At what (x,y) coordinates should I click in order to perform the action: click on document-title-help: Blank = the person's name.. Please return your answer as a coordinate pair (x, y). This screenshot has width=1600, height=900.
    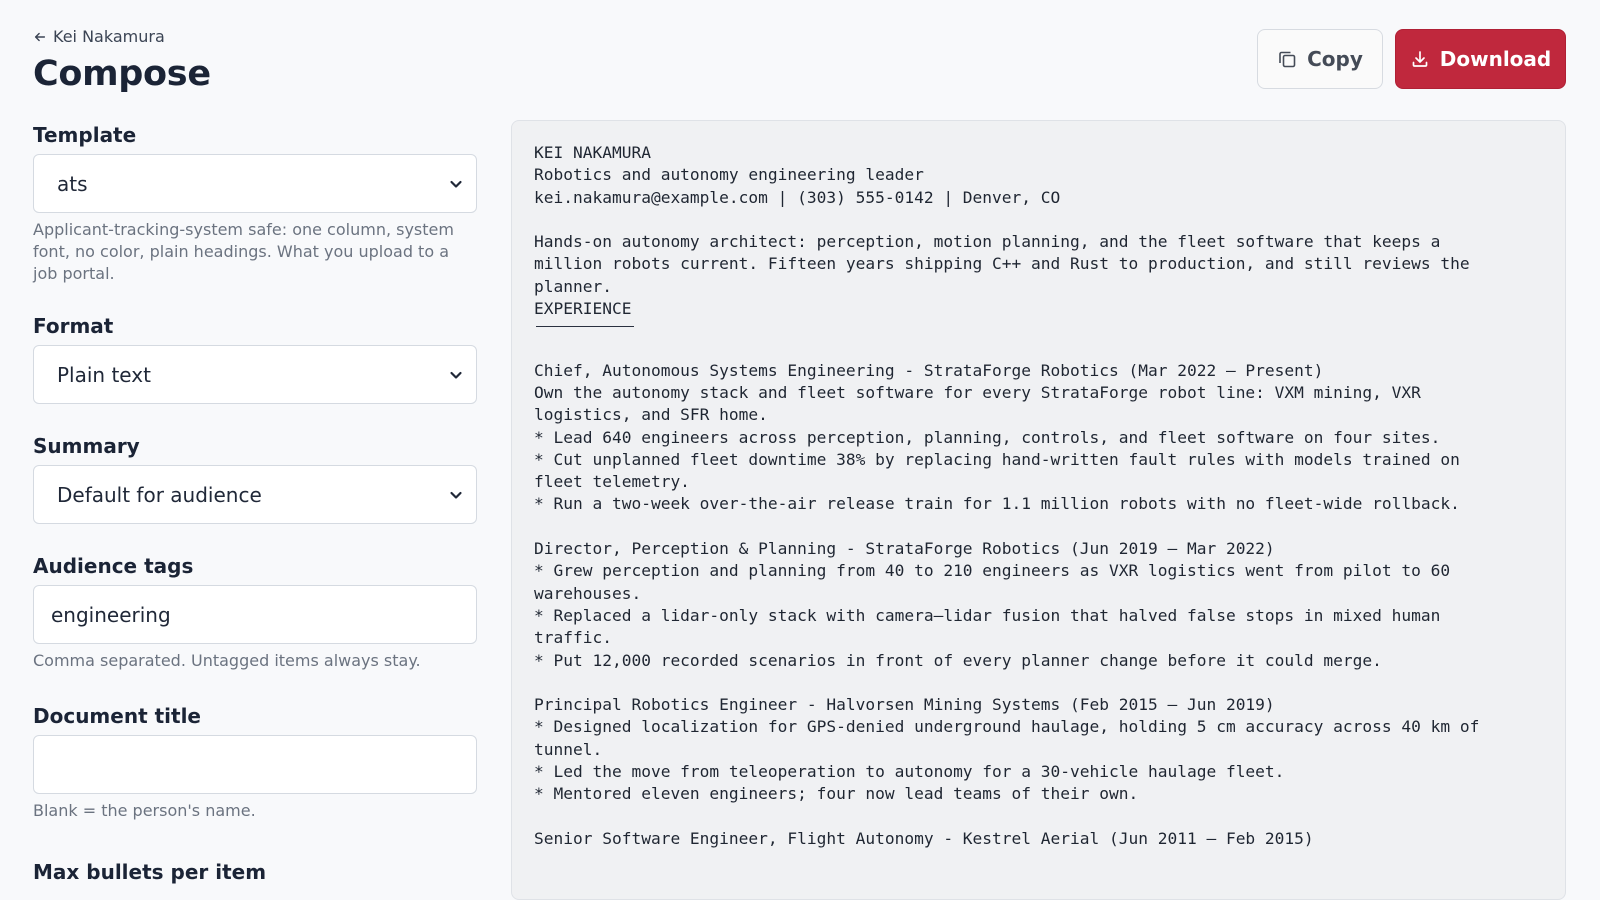
    Looking at the image, I should click on (144, 810).